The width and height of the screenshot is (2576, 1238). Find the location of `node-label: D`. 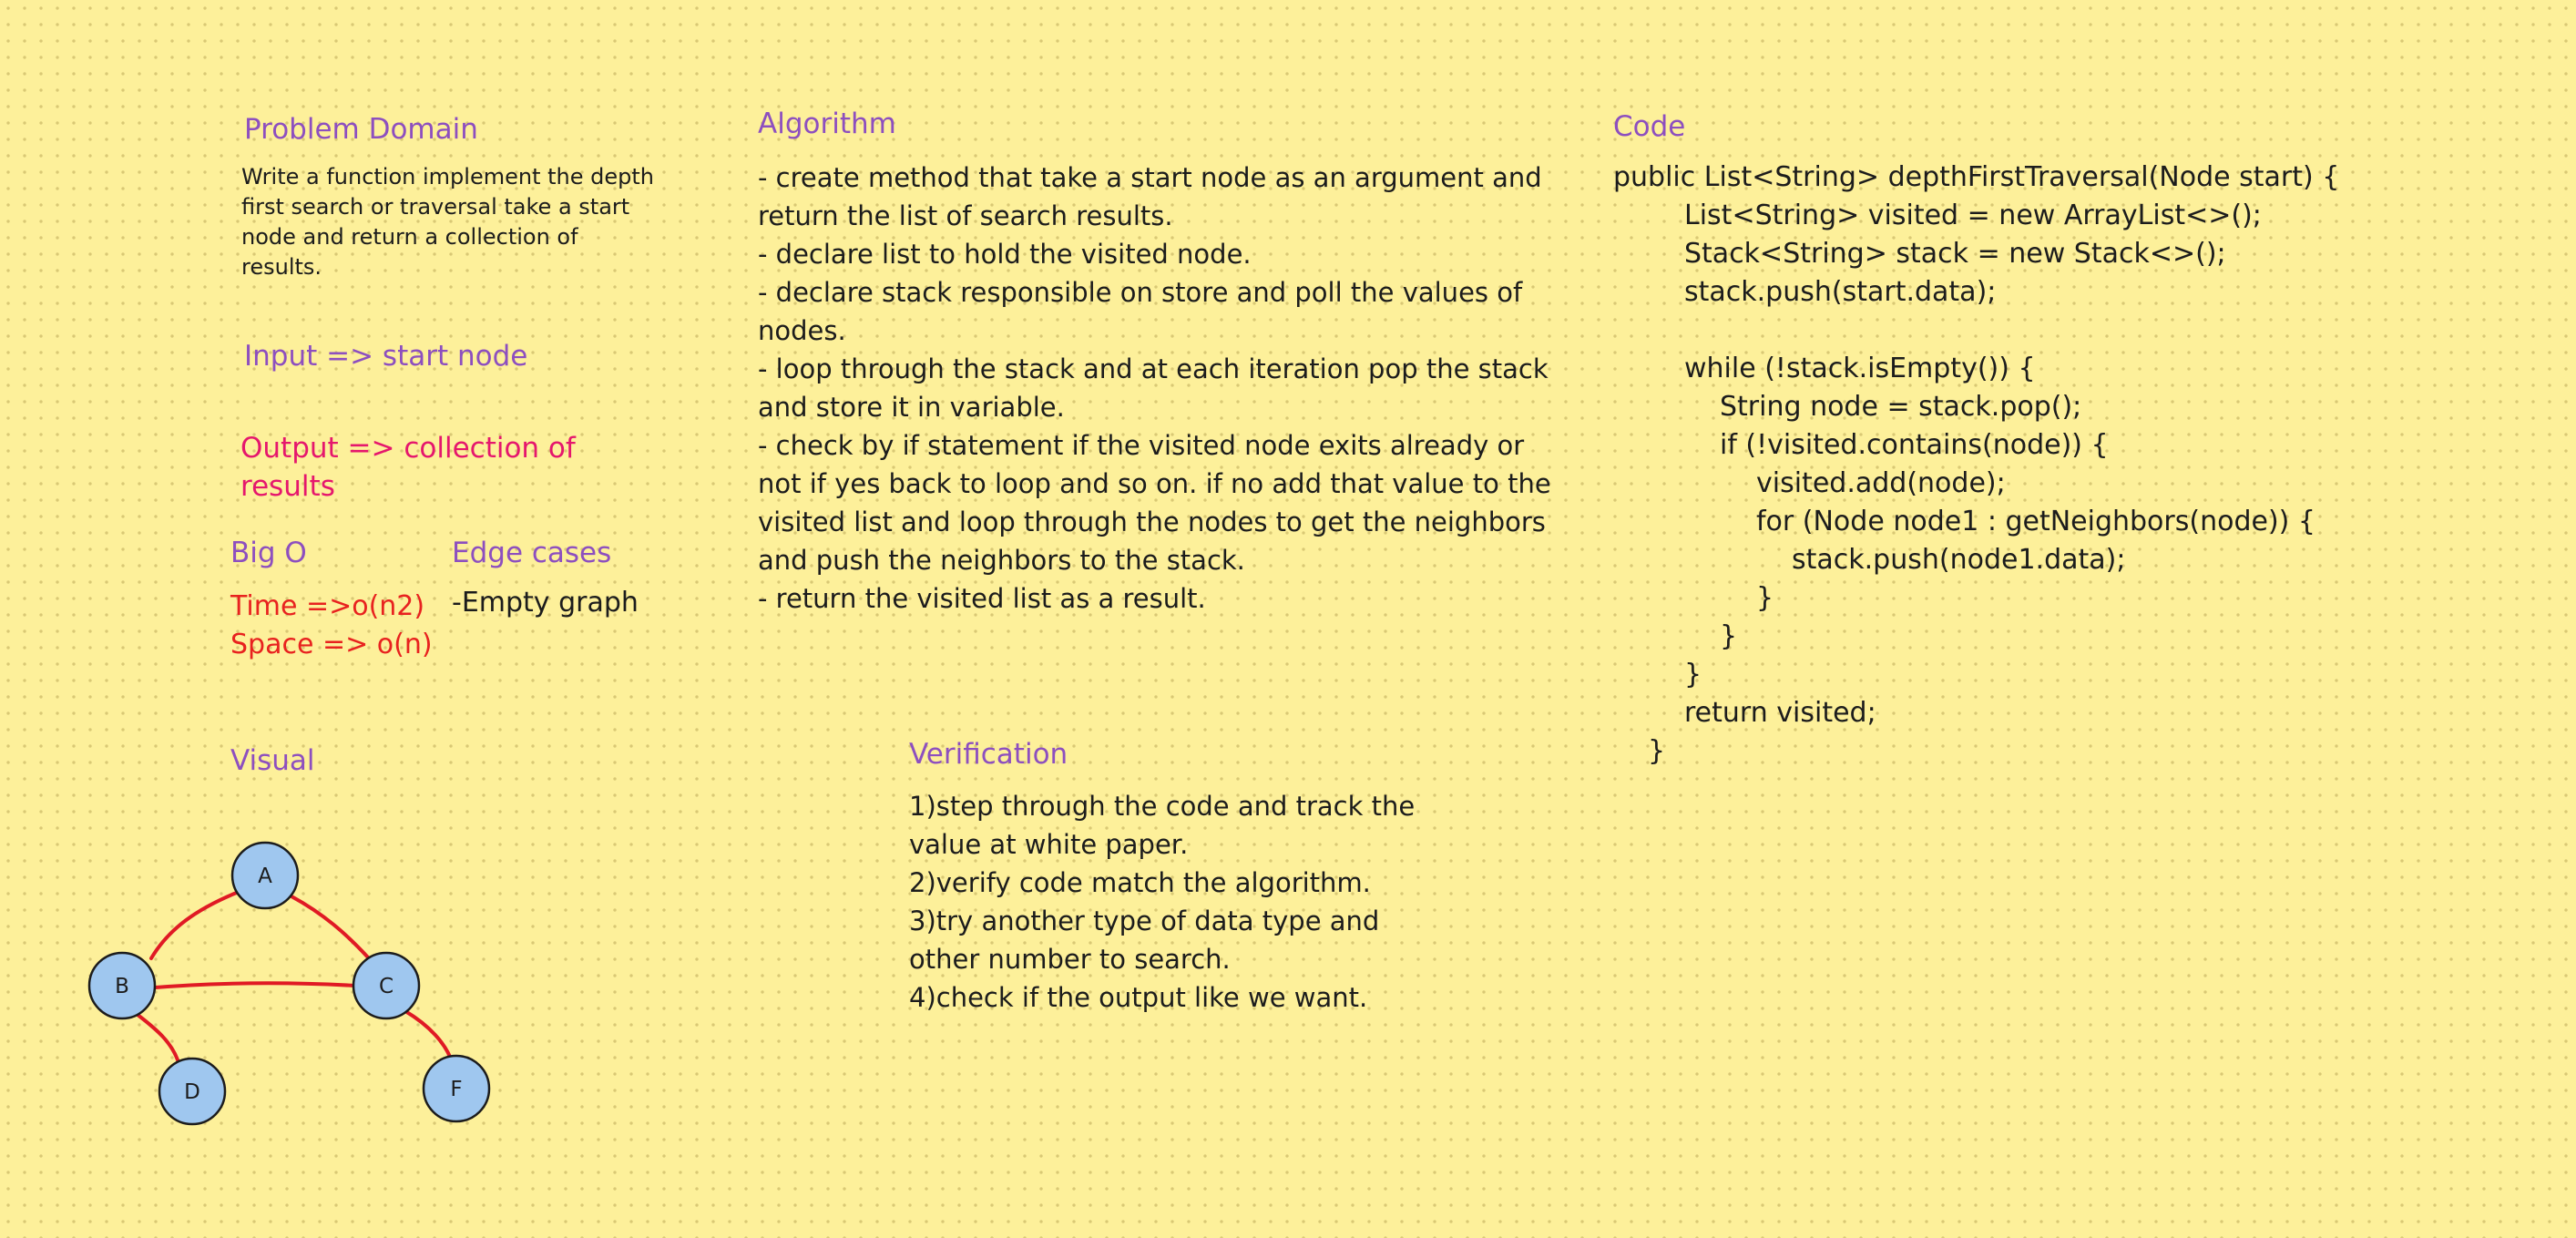

node-label: D is located at coordinates (192, 1092).